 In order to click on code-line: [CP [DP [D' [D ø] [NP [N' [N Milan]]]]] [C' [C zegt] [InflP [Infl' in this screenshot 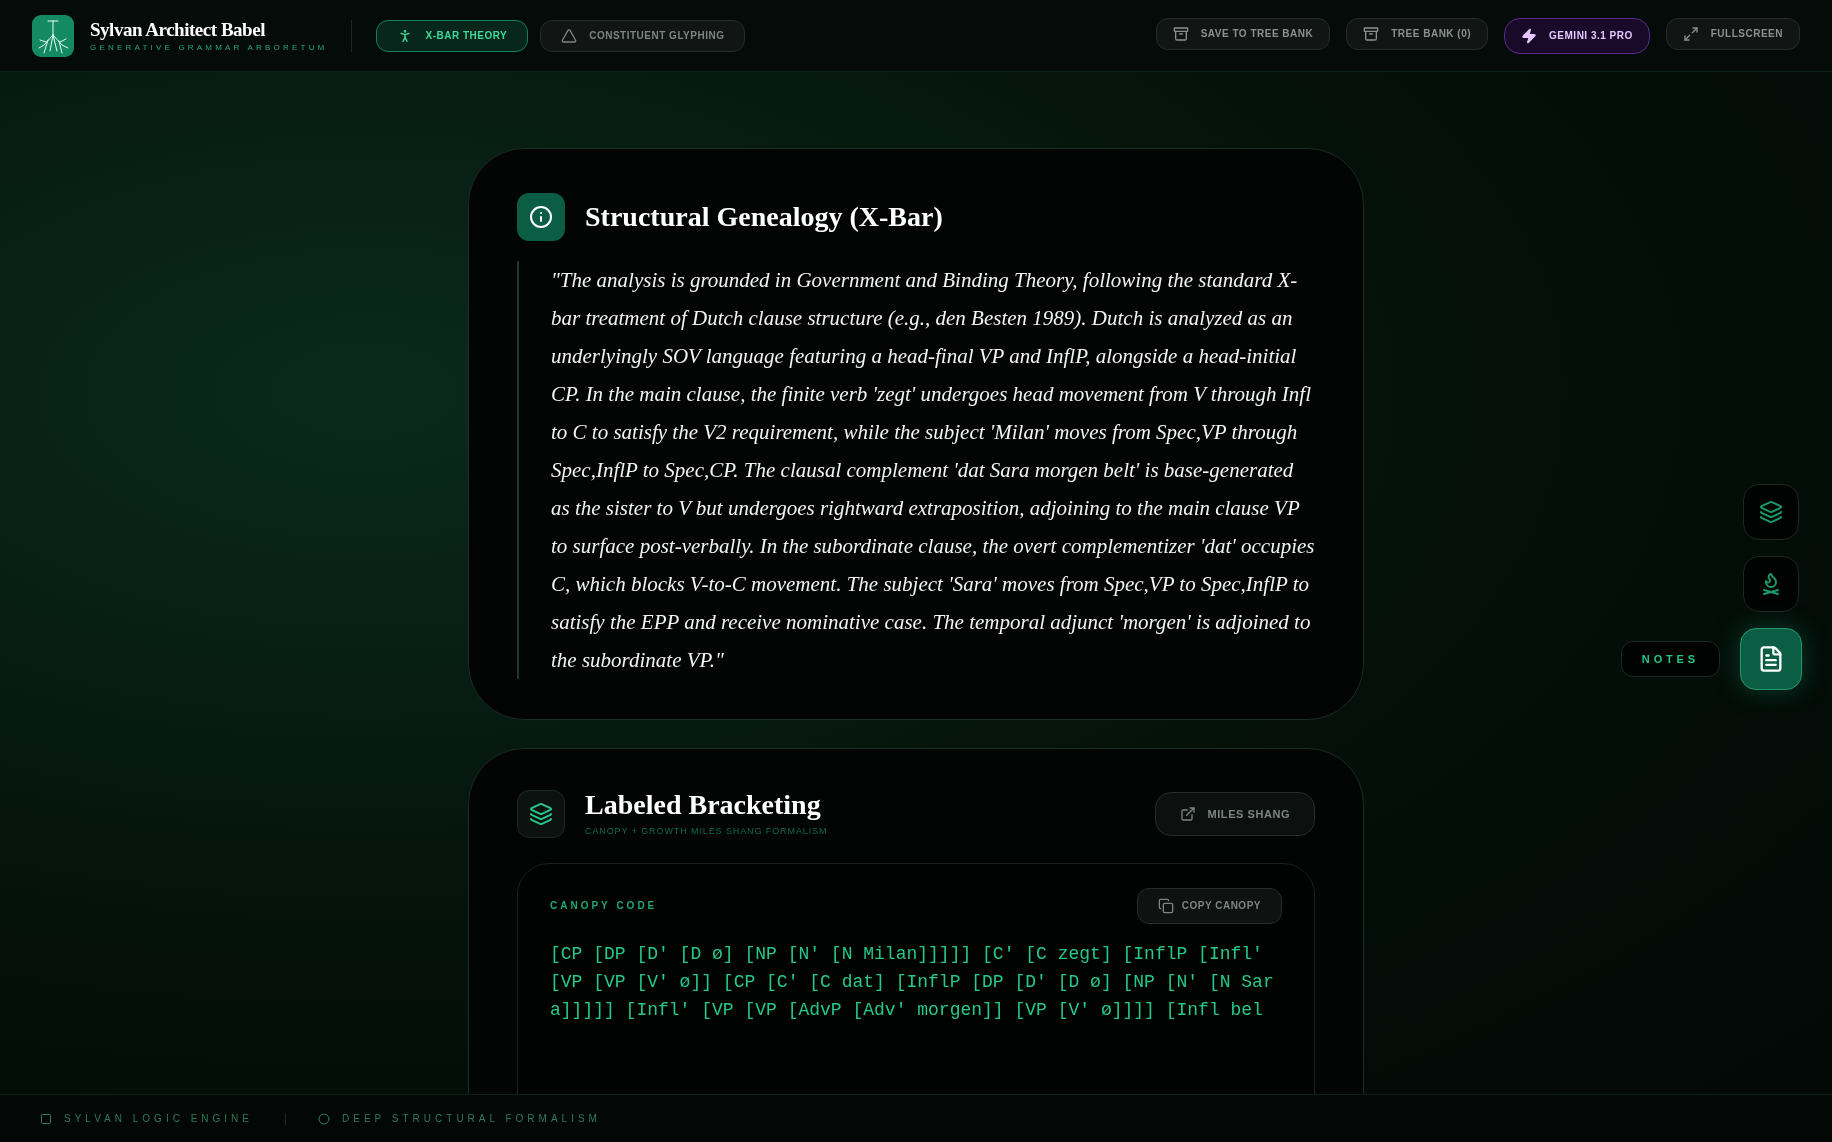, I will do `click(907, 954)`.